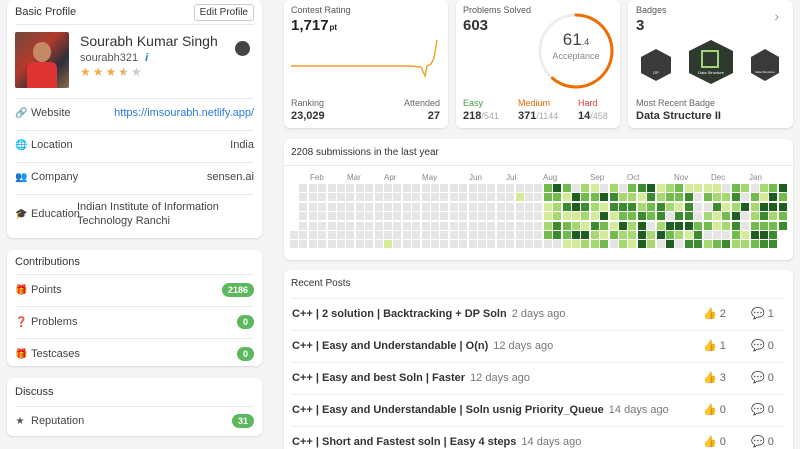 The width and height of the screenshot is (800, 449). Describe the element at coordinates (184, 113) in the screenshot. I see `website-value: https://imsourabh.netlify.app/` at that location.